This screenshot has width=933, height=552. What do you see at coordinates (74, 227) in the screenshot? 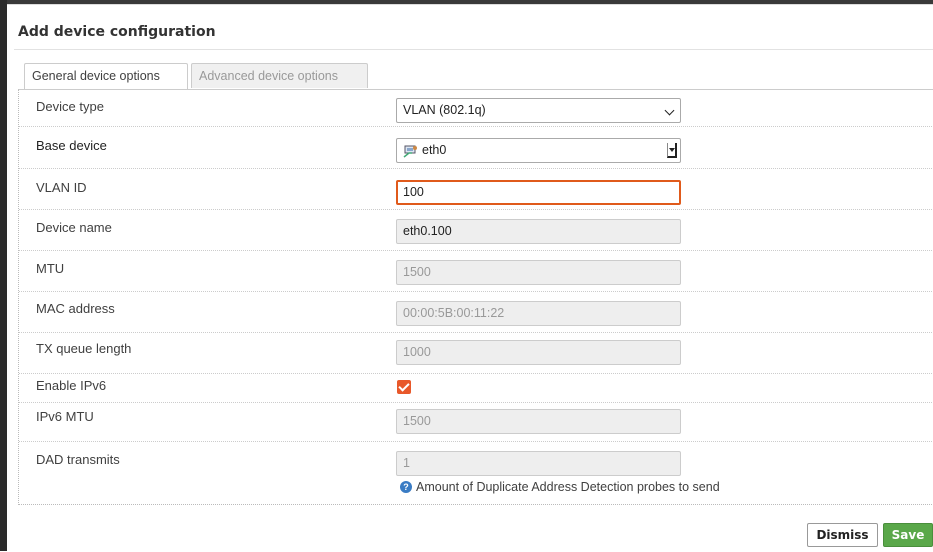
I see `device-name-label: Device name` at bounding box center [74, 227].